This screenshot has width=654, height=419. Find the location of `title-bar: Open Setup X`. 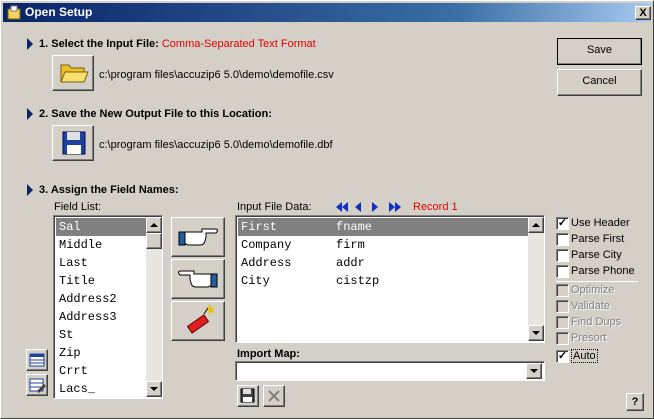

title-bar: Open Setup X is located at coordinates (327, 12).